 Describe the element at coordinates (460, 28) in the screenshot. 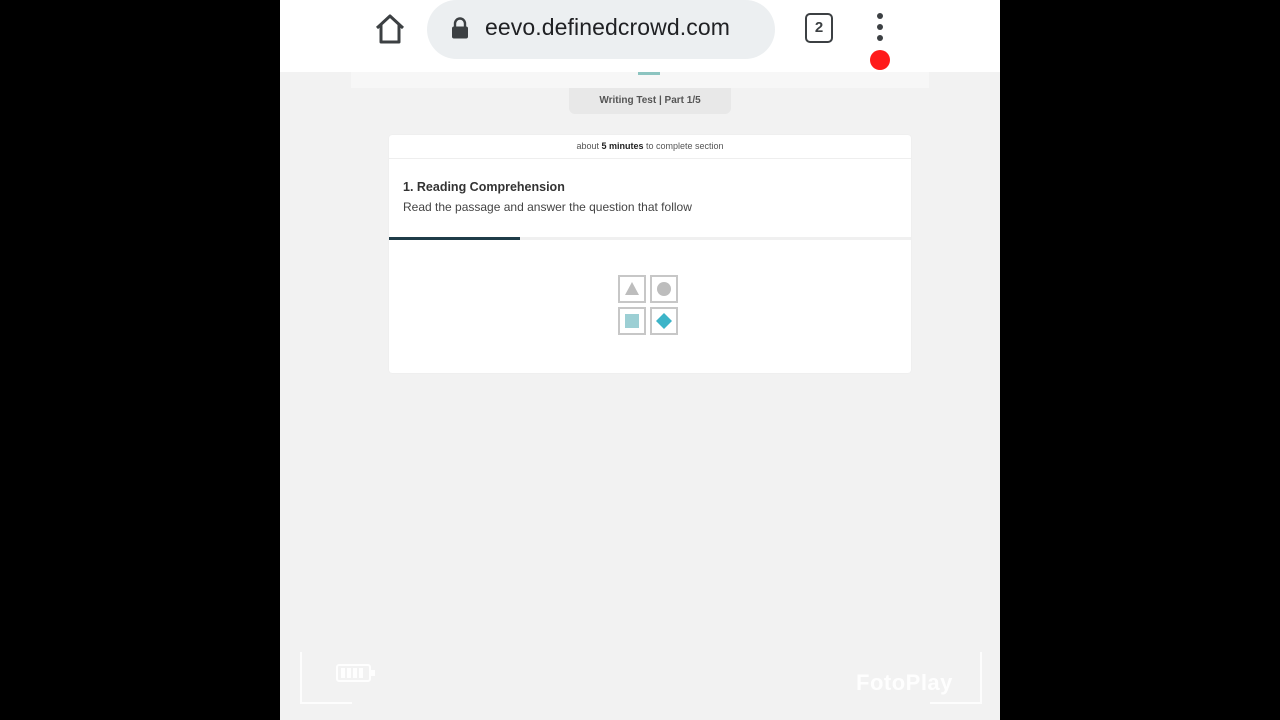

I see `lock-icon` at that location.